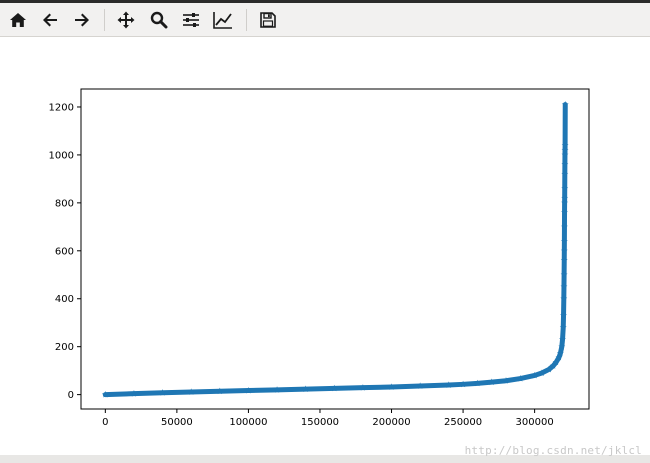 The image size is (650, 463). Describe the element at coordinates (61, 155) in the screenshot. I see `y-tick-label: 1000` at that location.